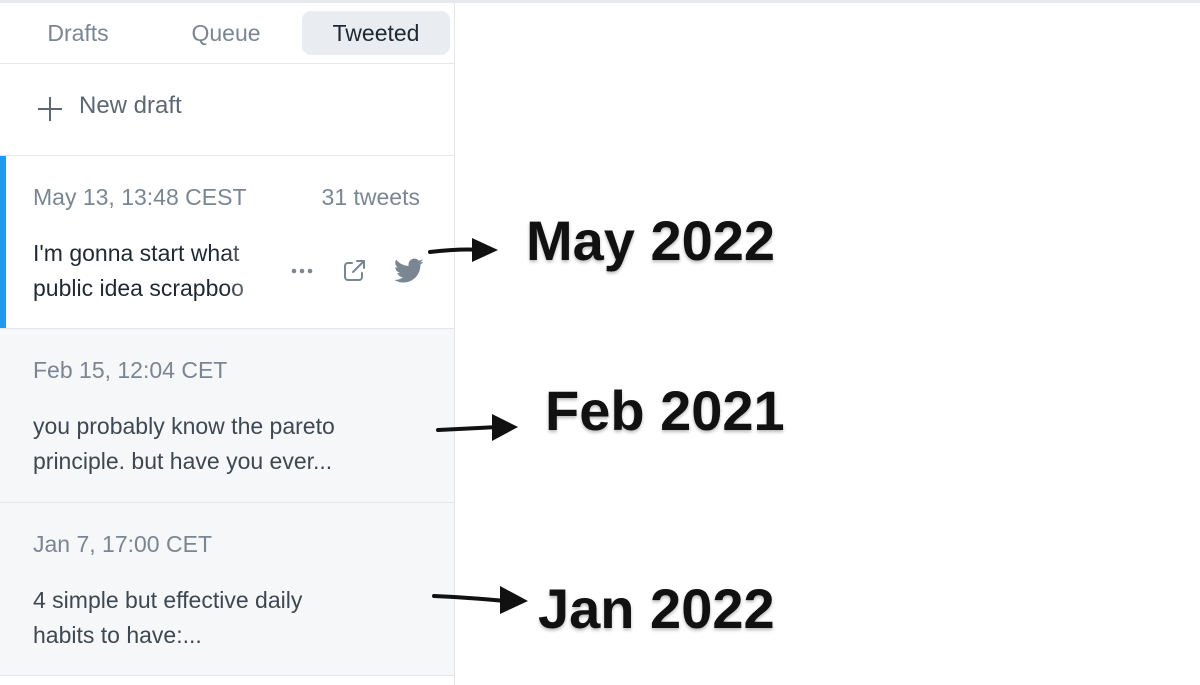 This screenshot has width=1200, height=685. What do you see at coordinates (168, 600) in the screenshot?
I see `preview-line: 4 simple but effective daily` at bounding box center [168, 600].